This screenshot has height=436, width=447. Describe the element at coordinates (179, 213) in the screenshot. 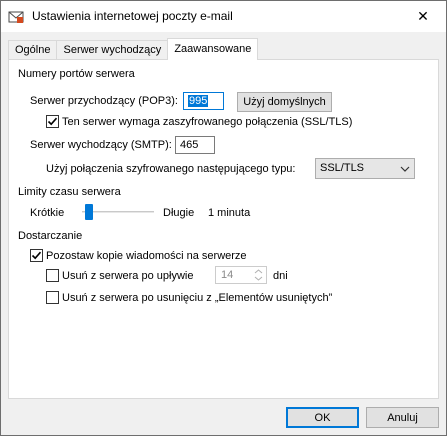

I see `timeout-long-label: Długie` at that location.